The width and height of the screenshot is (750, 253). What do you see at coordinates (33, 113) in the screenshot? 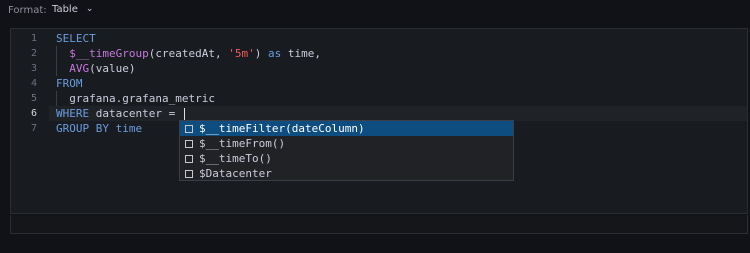
I see `line-number: 6` at bounding box center [33, 113].